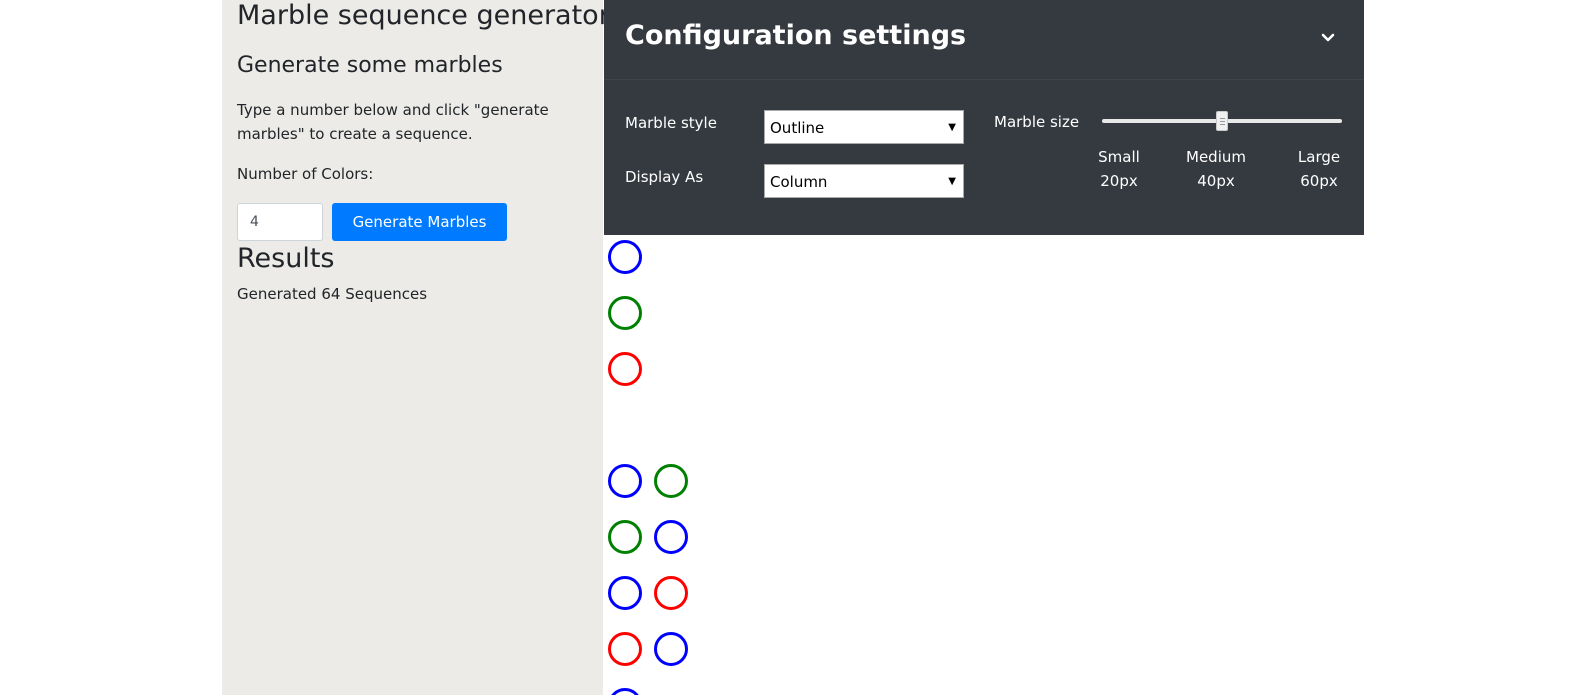 Image resolution: width=1581 pixels, height=695 pixels. Describe the element at coordinates (984, 40) in the screenshot. I see `configuration-header: Configuration settings` at that location.